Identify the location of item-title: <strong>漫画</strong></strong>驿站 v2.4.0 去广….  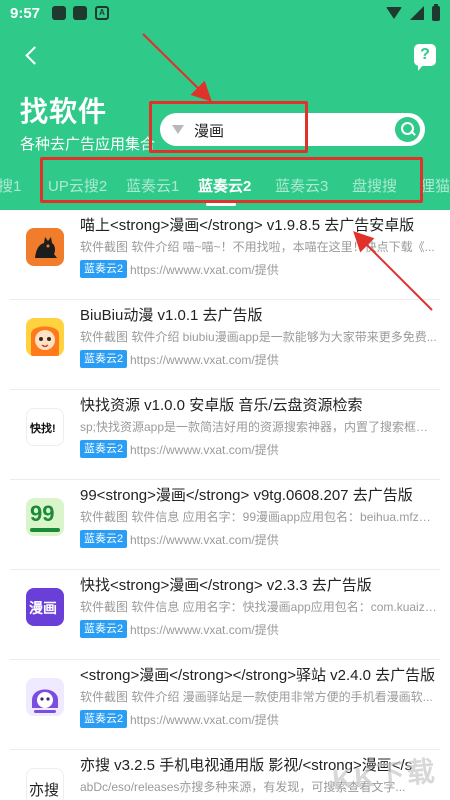
(258, 675).